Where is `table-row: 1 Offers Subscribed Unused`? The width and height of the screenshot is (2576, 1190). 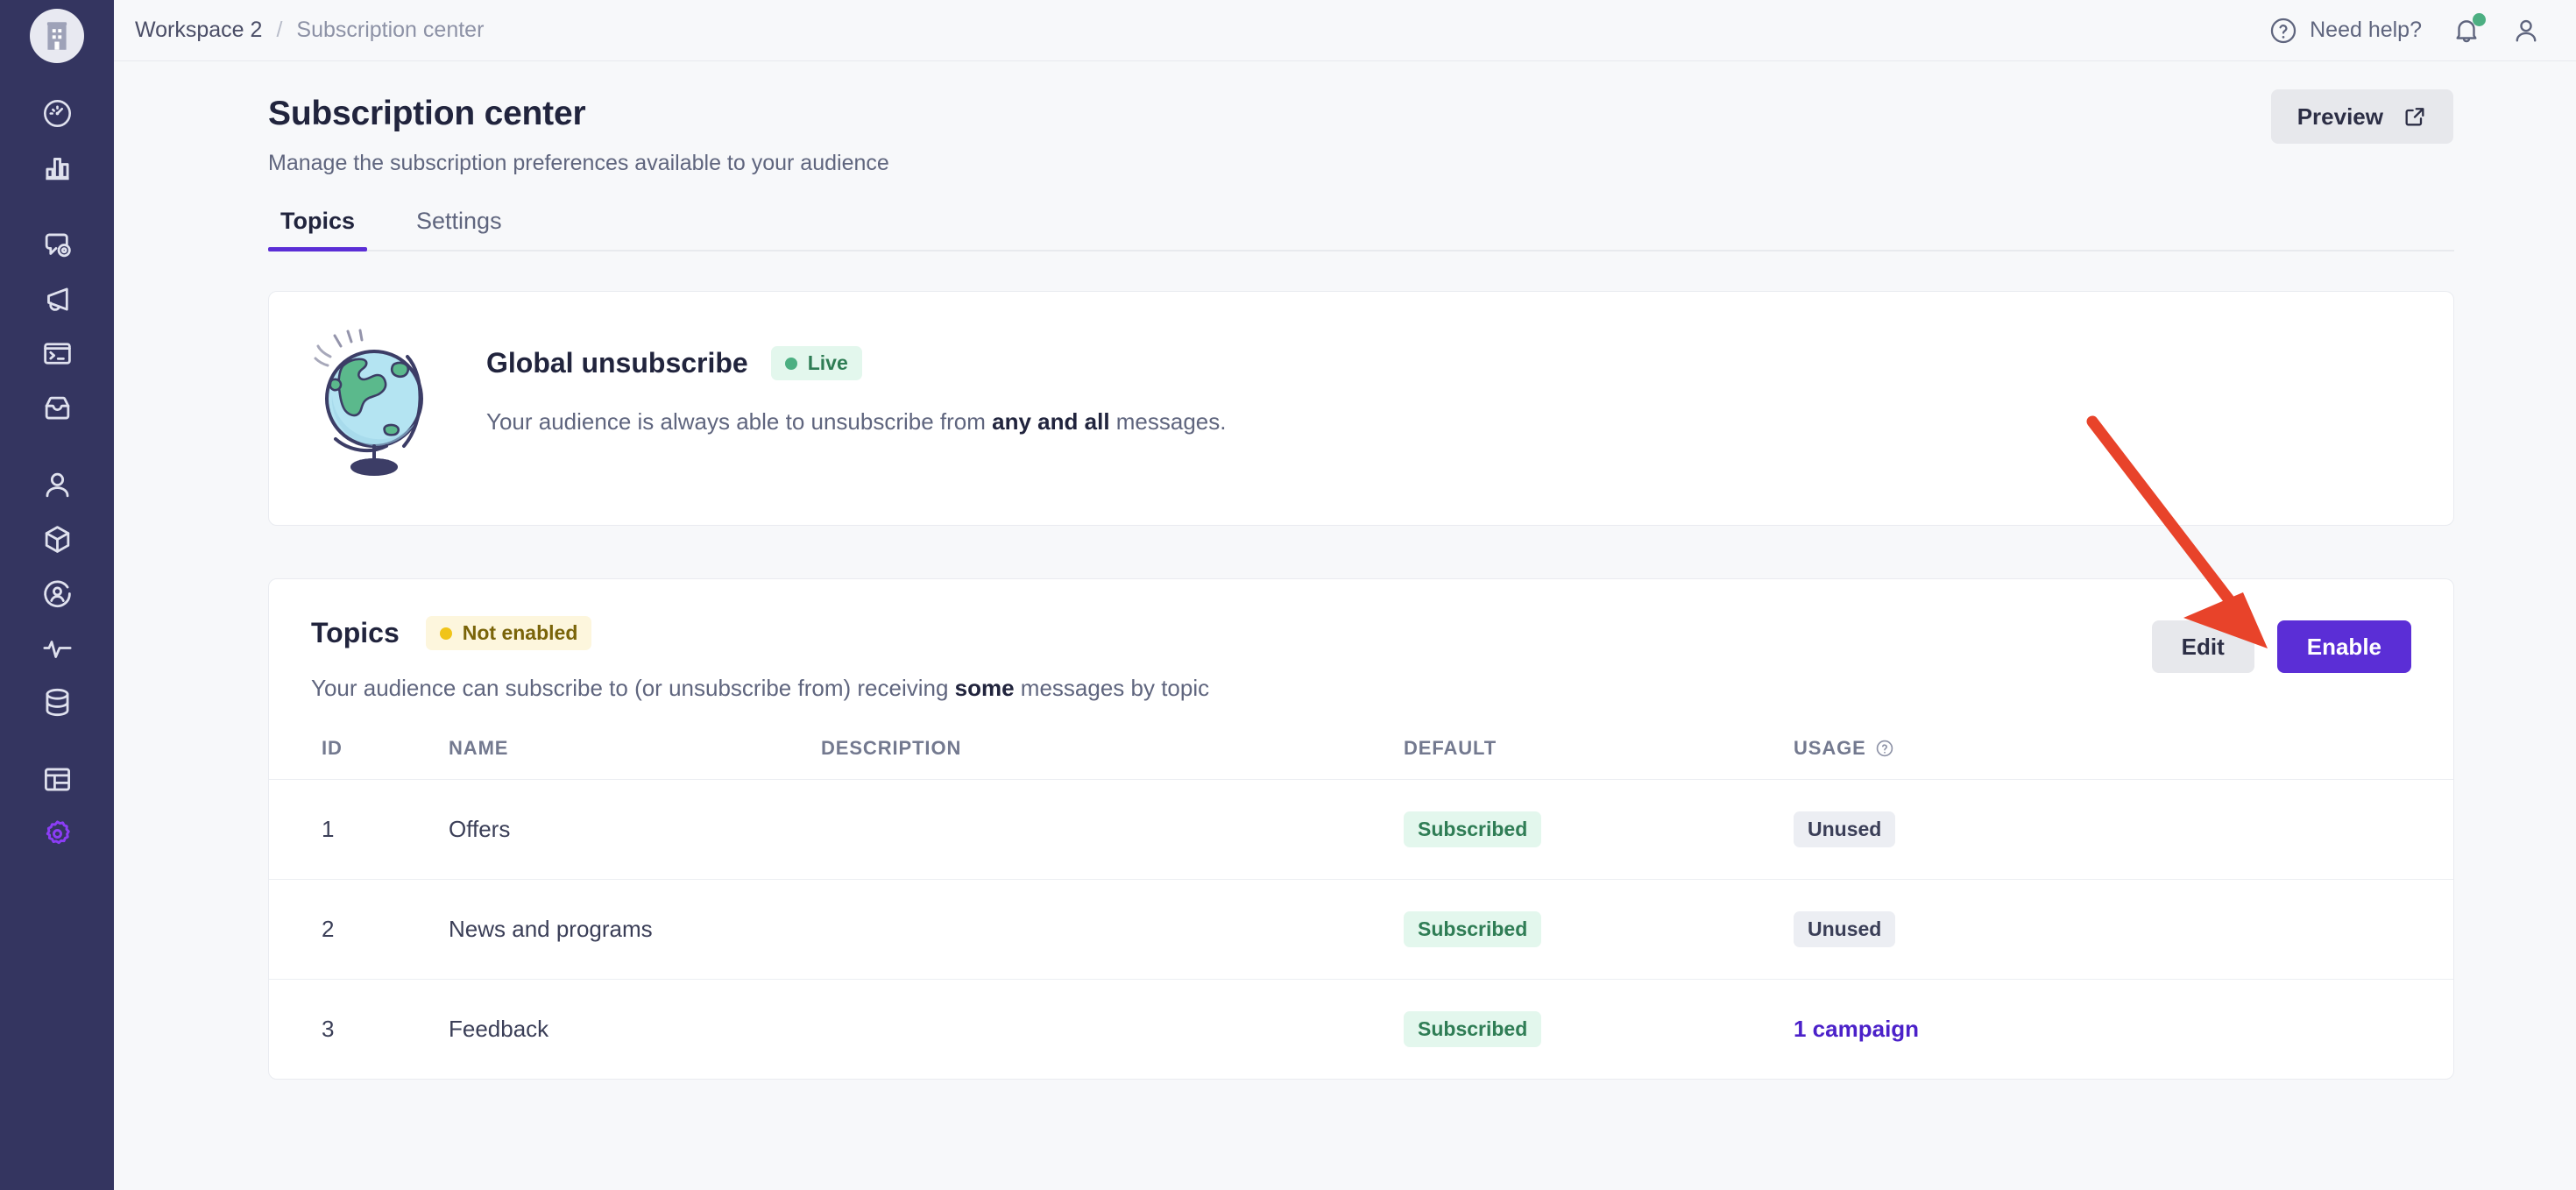 table-row: 1 Offers Subscribed Unused is located at coordinates (1361, 829).